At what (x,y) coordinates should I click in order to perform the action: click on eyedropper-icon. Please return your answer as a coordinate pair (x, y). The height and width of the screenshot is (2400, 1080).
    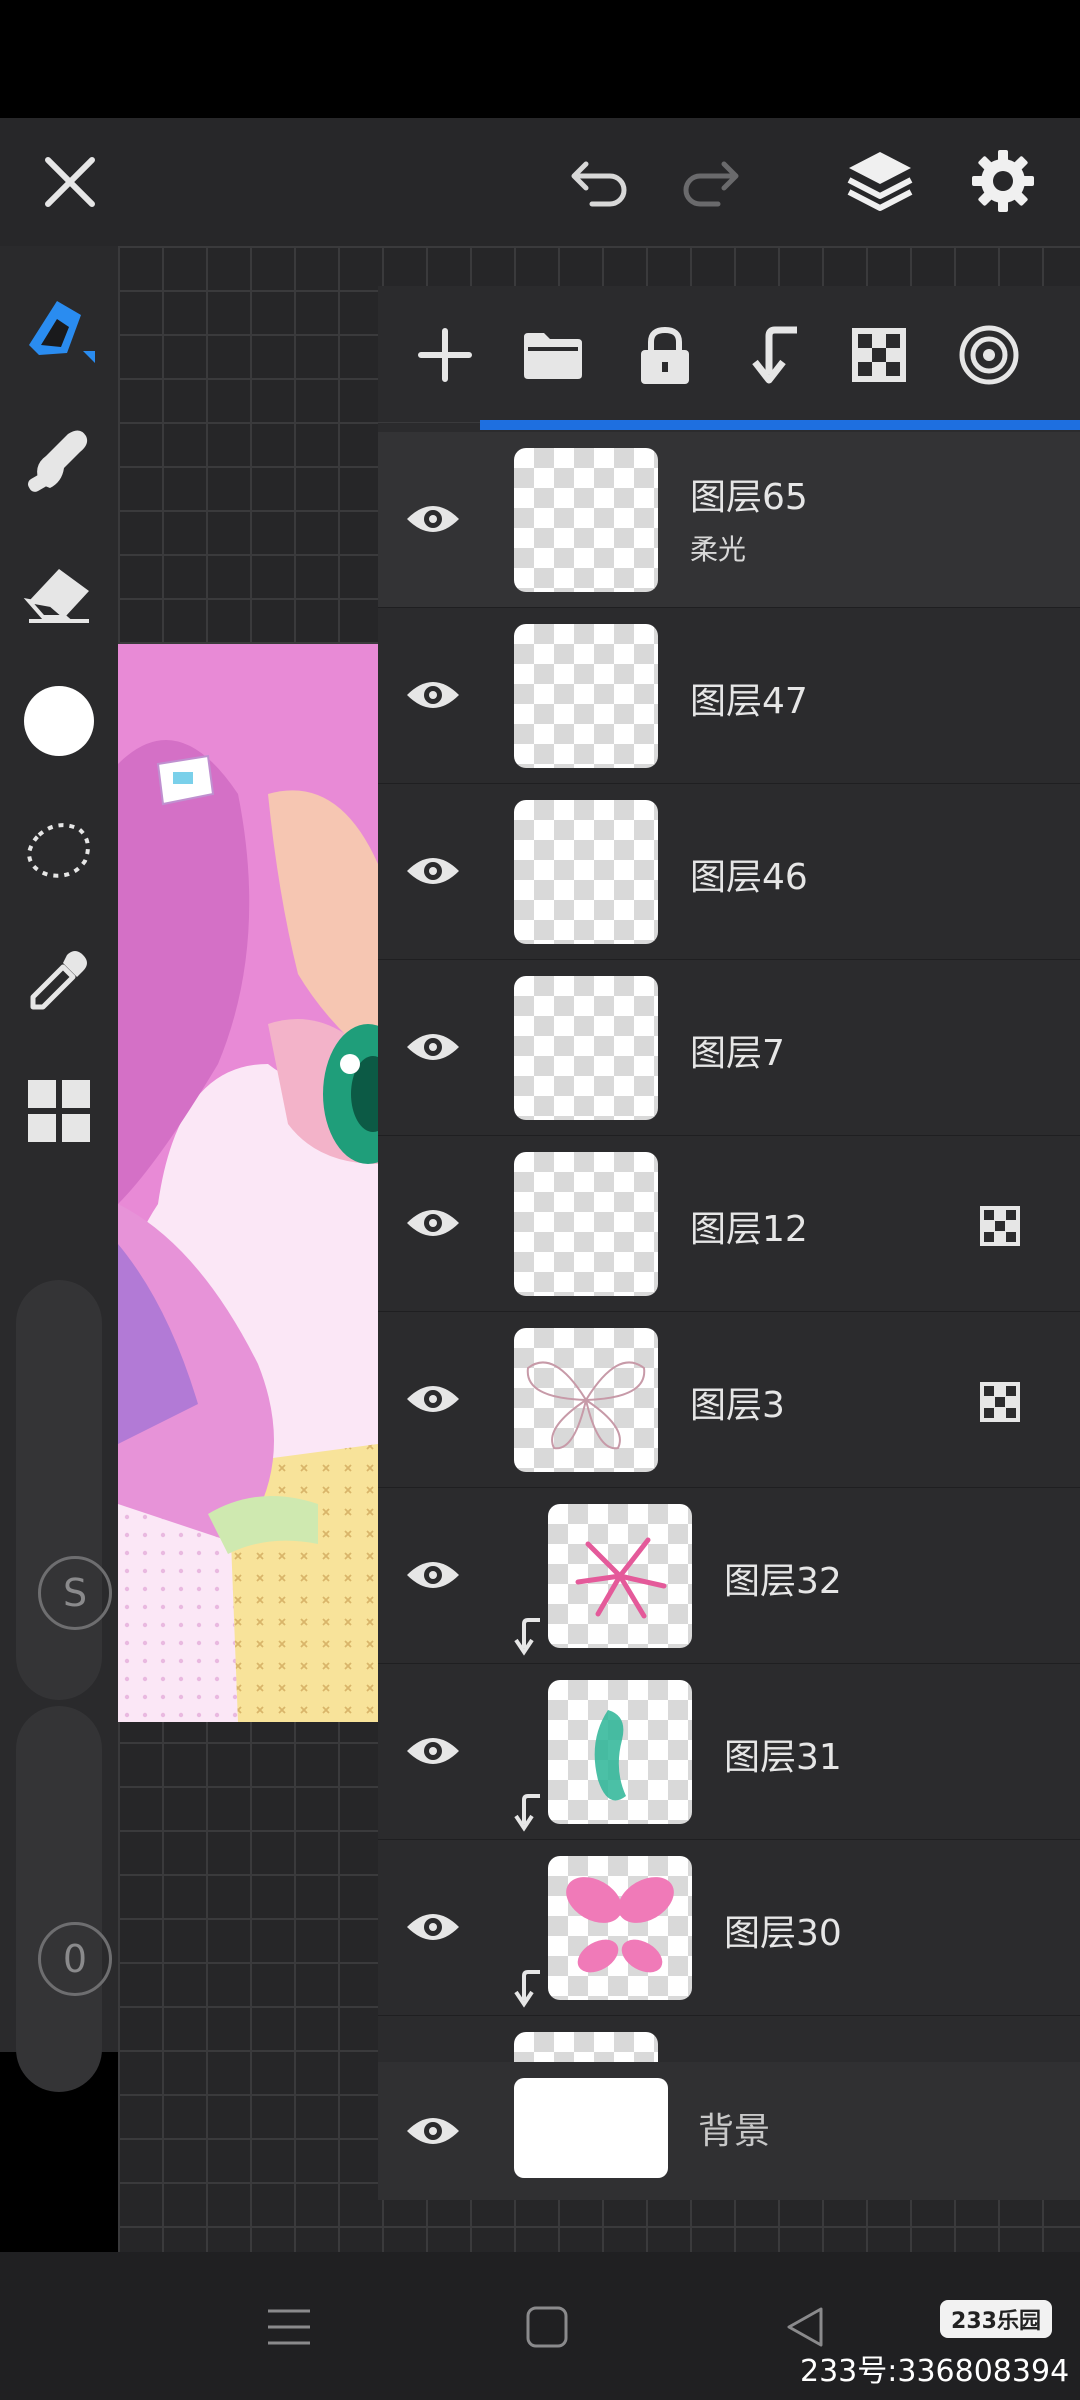
    Looking at the image, I should click on (59, 981).